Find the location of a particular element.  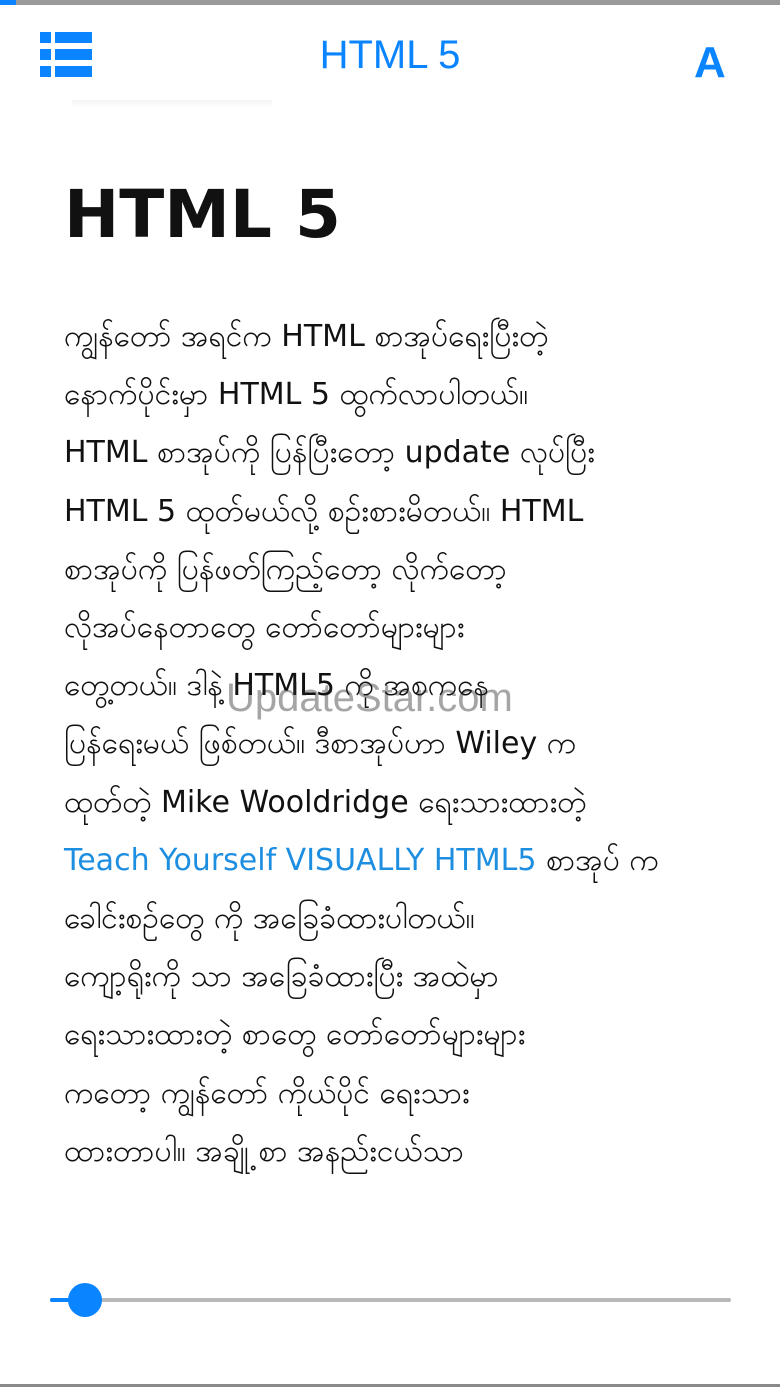

top-divider-accent is located at coordinates (8, 2).